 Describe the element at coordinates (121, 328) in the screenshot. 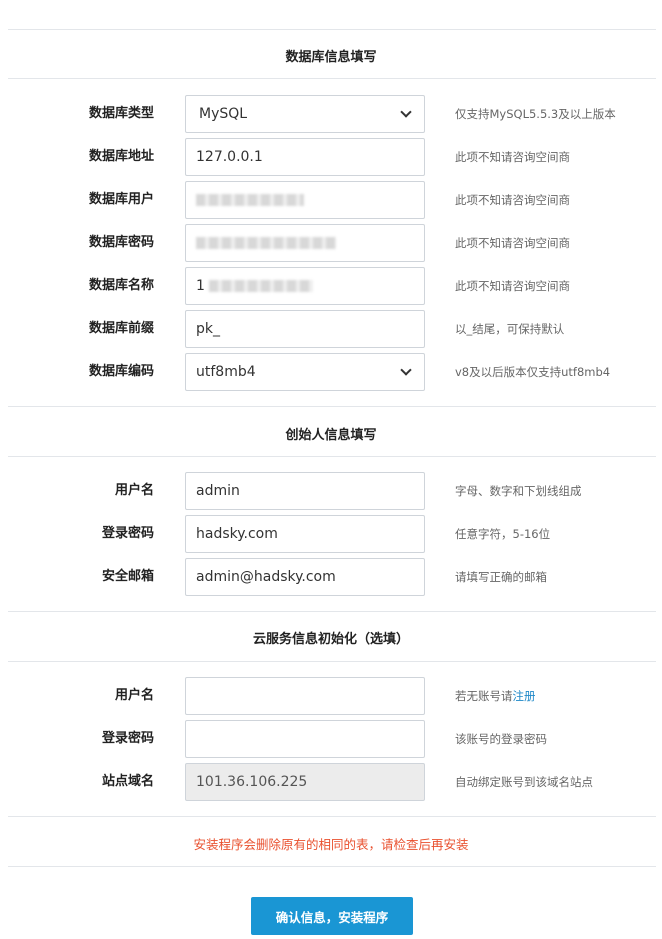

I see `db-prefix-label: 数据库前缀` at that location.